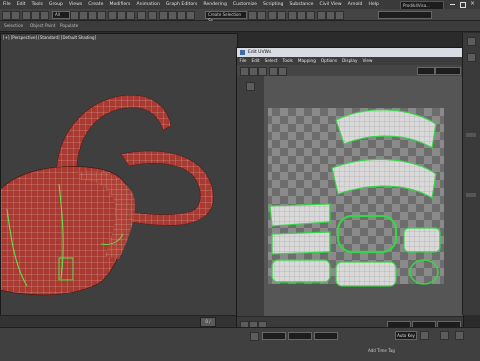 Image resolution: width=480 pixels, height=361 pixels. I want to click on modify-panel-icon, so click(471, 57).